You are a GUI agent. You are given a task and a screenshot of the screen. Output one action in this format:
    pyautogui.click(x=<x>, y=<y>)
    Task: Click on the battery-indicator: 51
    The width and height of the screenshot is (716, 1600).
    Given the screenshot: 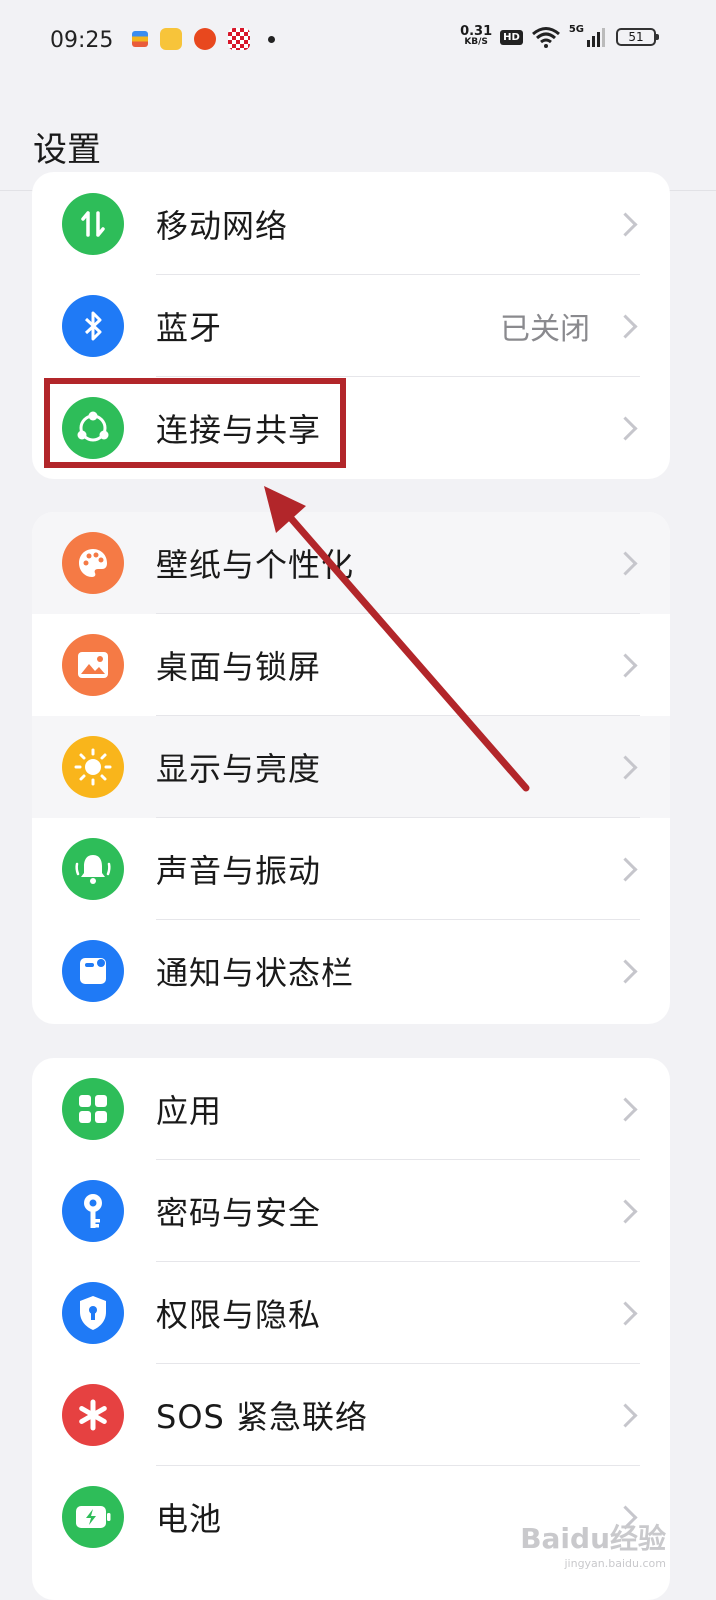 What is the action you would take?
    pyautogui.click(x=637, y=37)
    